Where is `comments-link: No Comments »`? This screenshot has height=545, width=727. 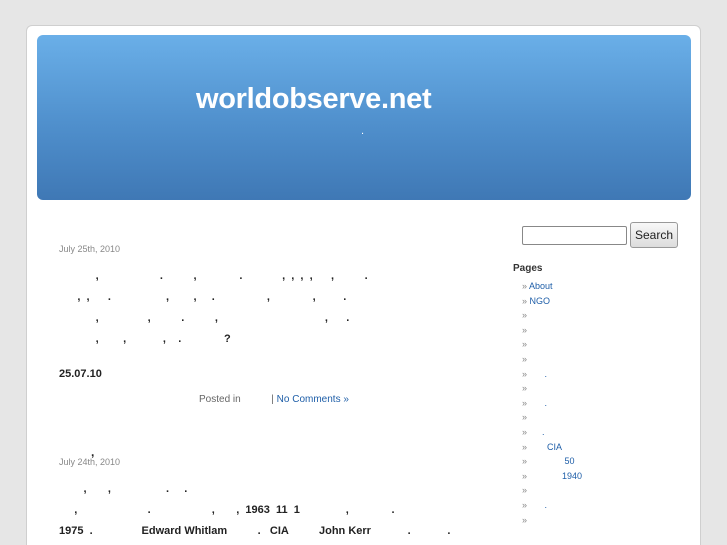
comments-link: No Comments » is located at coordinates (313, 399).